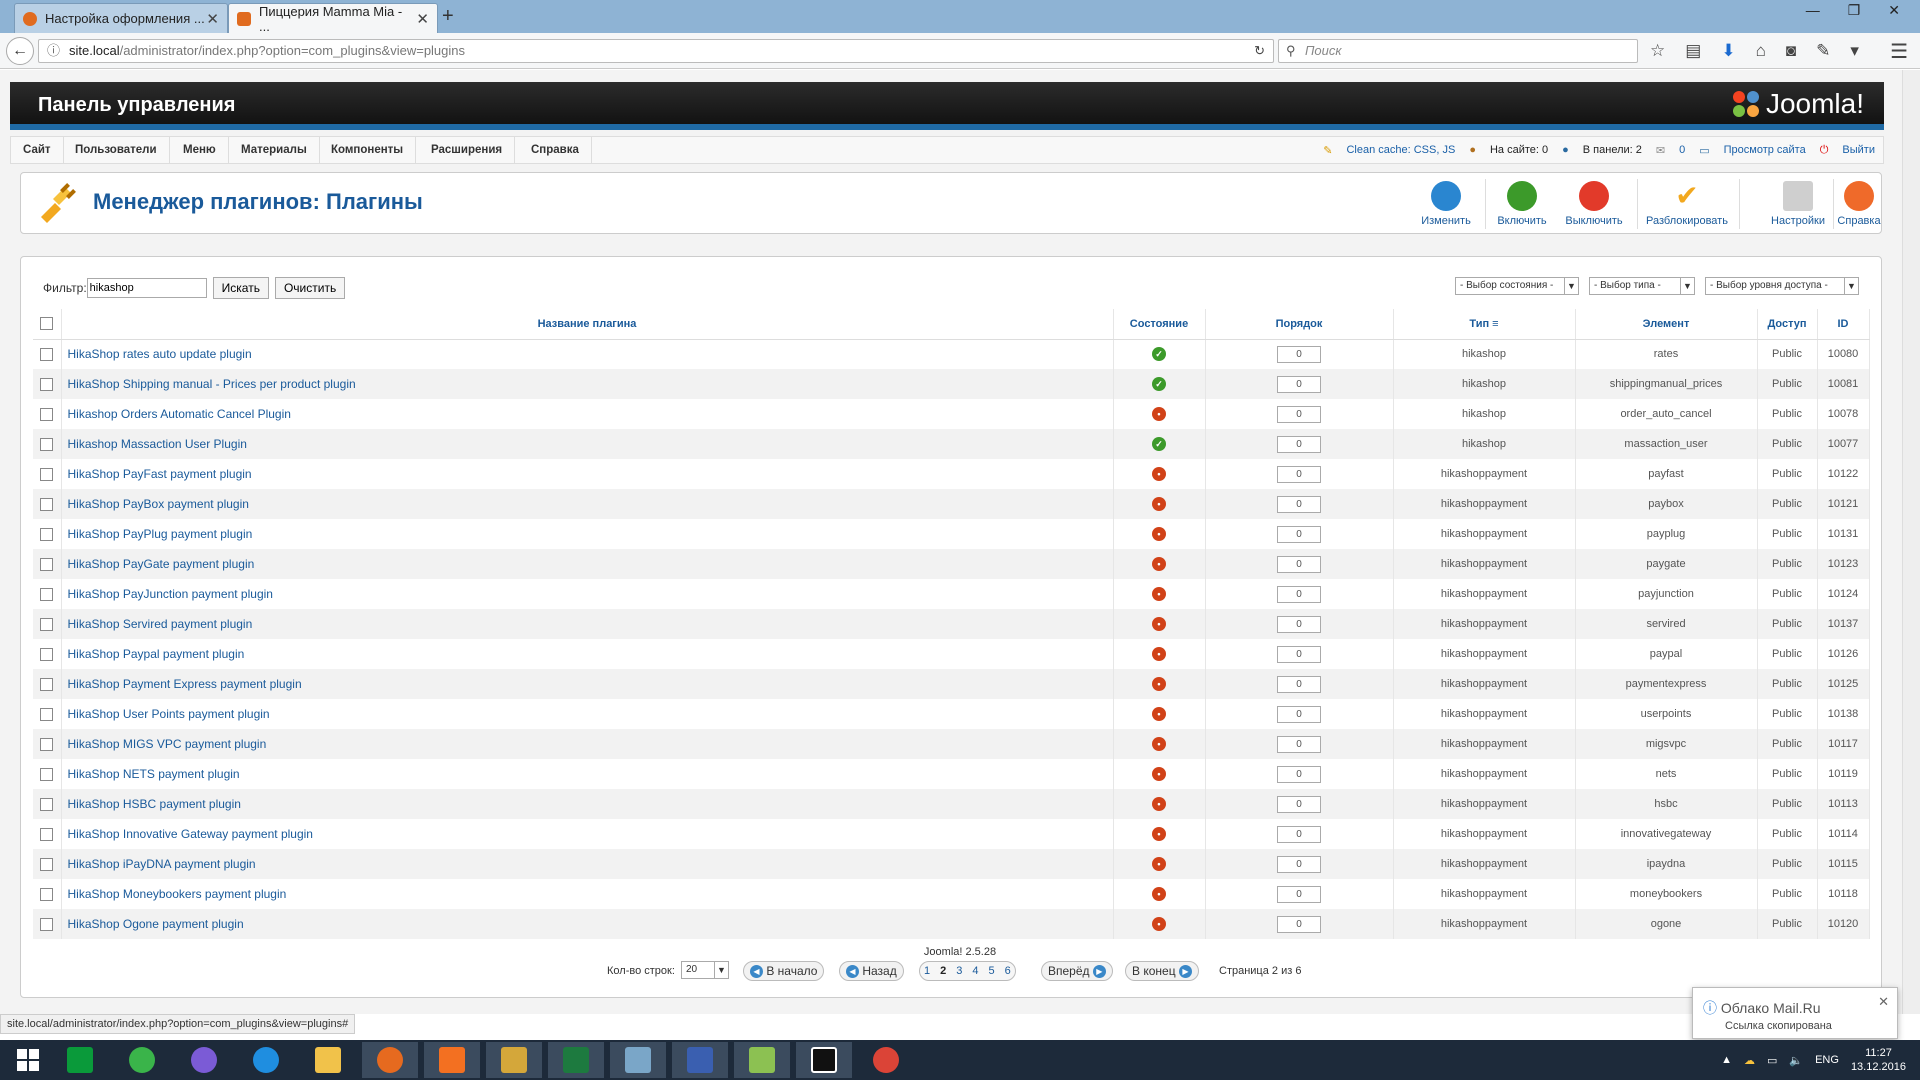 This screenshot has width=1920, height=1080. Describe the element at coordinates (310, 288) in the screenshot. I see `clear-button: Очистить` at that location.